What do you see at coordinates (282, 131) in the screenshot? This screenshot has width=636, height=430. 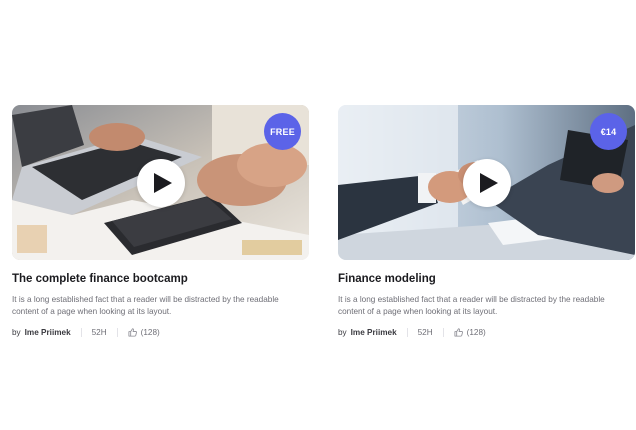 I see `price-badge: FREE` at bounding box center [282, 131].